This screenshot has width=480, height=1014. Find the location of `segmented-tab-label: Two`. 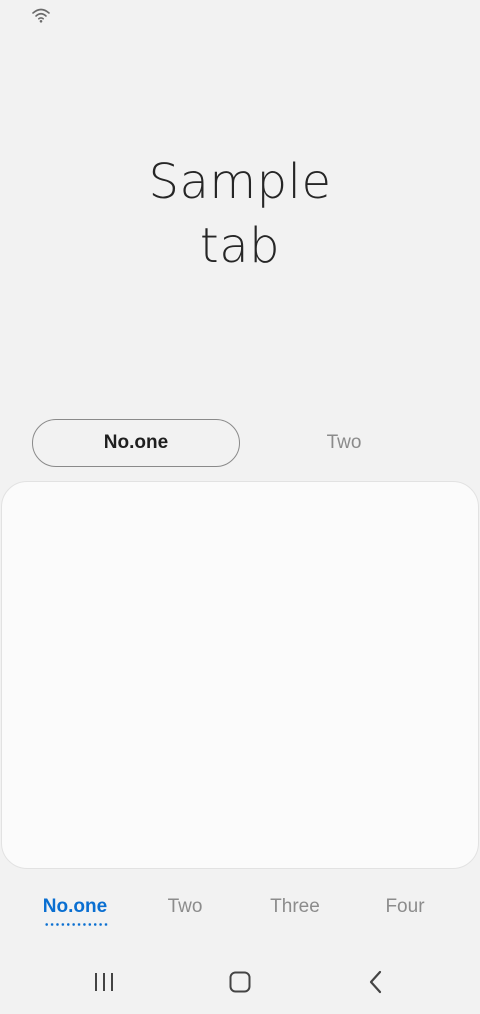

segmented-tab-label: Two is located at coordinates (344, 442).